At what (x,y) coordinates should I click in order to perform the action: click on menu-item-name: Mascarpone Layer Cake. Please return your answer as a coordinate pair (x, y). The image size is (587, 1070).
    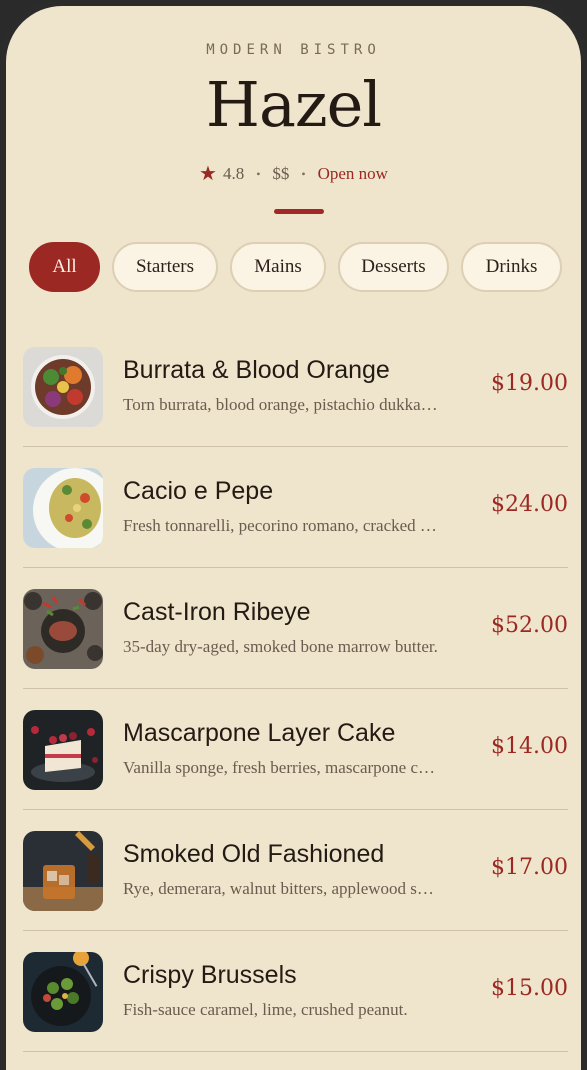
    Looking at the image, I should click on (259, 733).